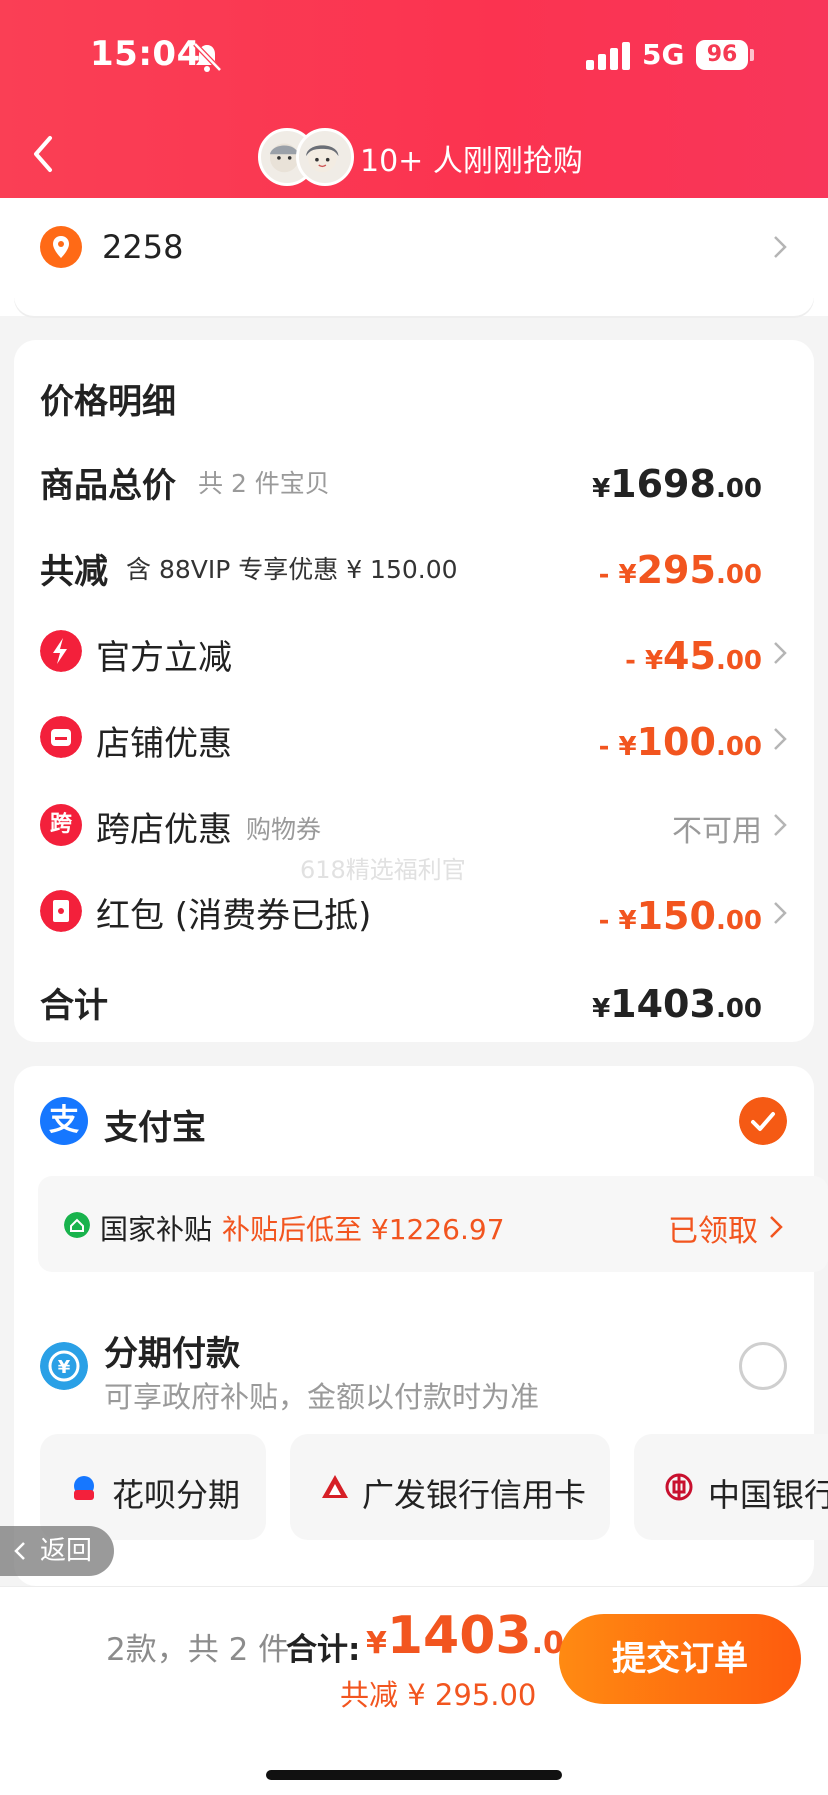 Image resolution: width=828 pixels, height=1795 pixels. Describe the element at coordinates (663, 54) in the screenshot. I see `network-label: 5G` at that location.